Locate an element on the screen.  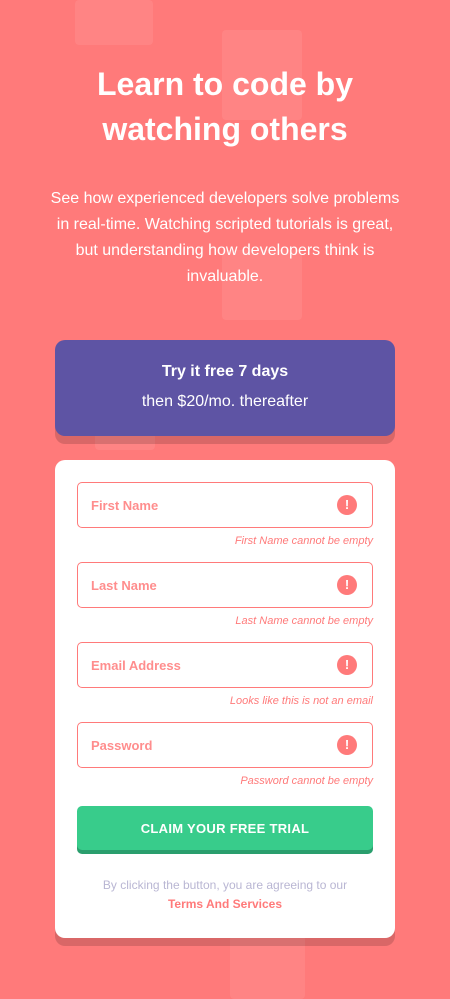
first-name-error: First Name cannot be empty is located at coordinates (303, 541).